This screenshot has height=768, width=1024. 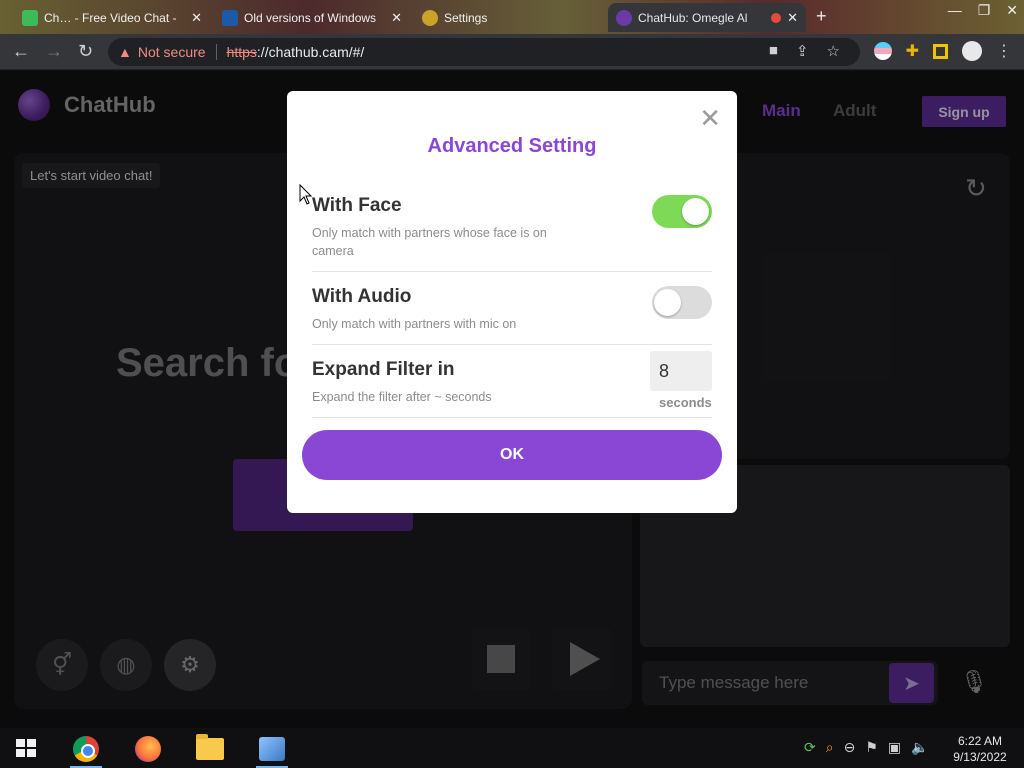 I want to click on camera-icon: ■, so click(x=773, y=51).